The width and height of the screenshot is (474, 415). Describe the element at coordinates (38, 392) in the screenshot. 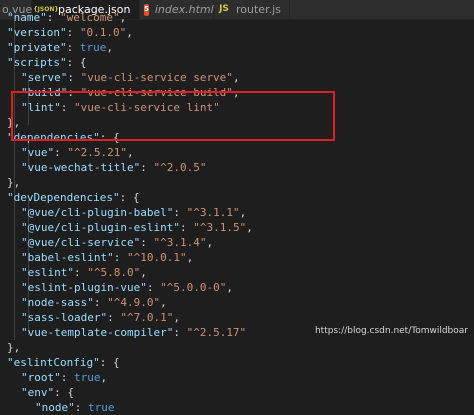

I see `json-key: "env"` at that location.